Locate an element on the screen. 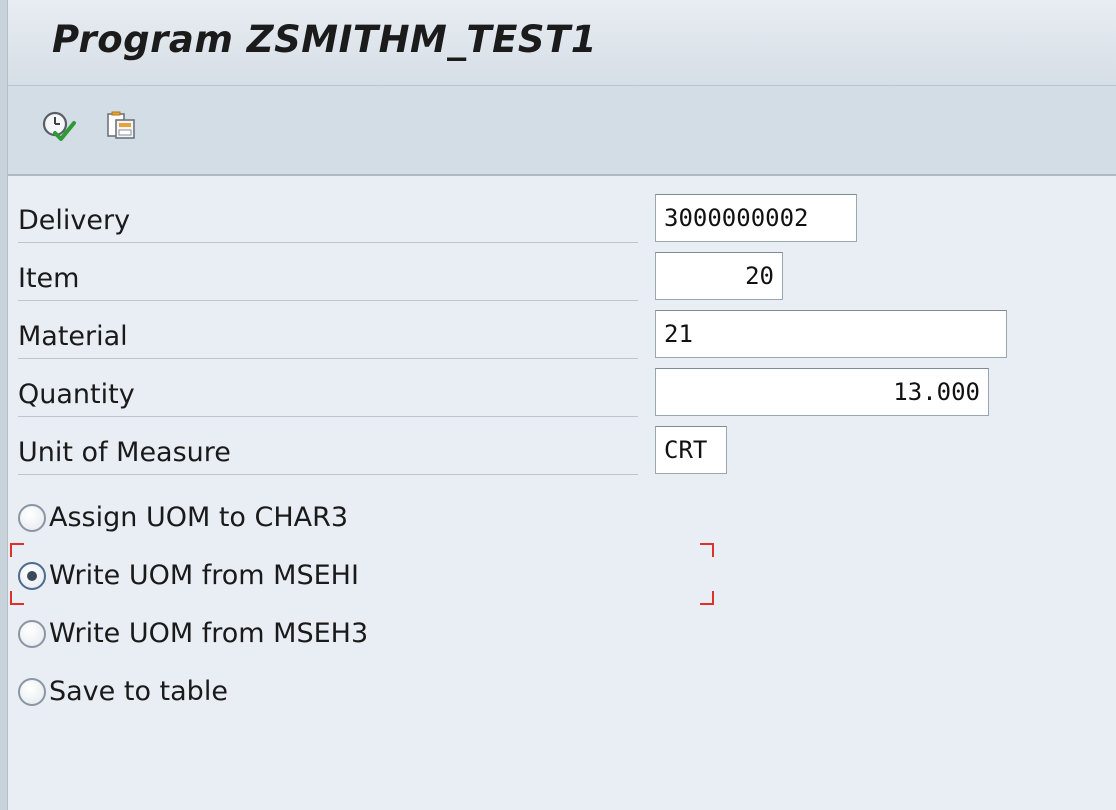  material-row: Material is located at coordinates (563, 332).